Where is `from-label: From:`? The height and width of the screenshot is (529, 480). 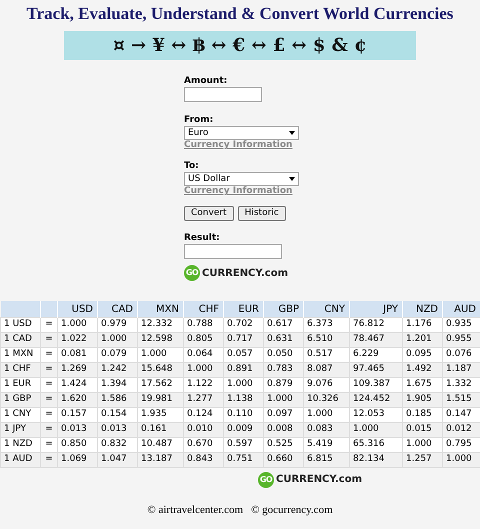
from-label: From: is located at coordinates (199, 120).